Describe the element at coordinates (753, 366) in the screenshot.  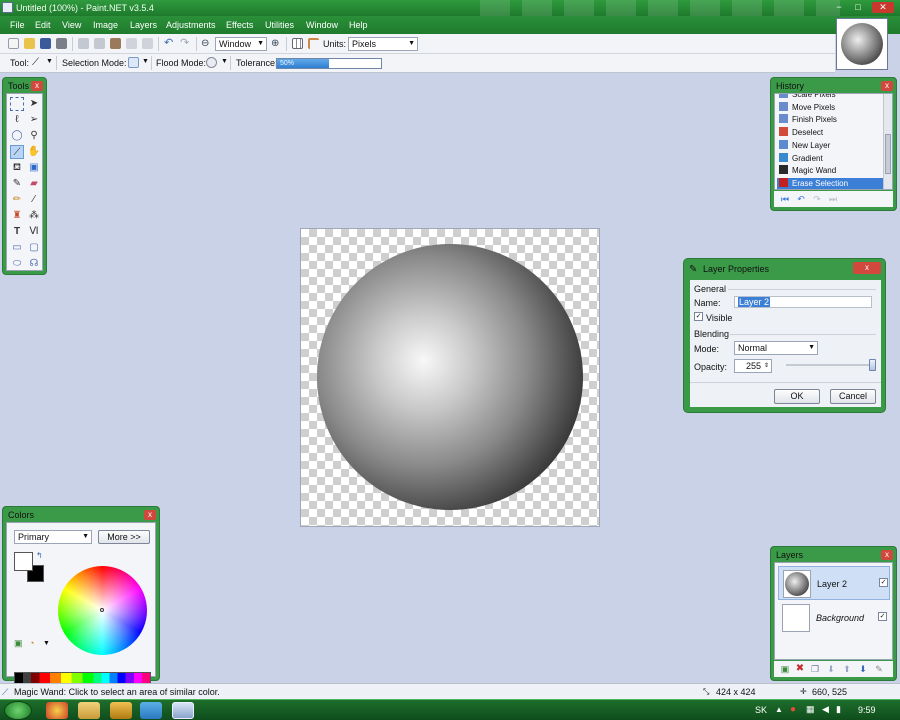
I see `opacity-spinbox: 255 ⇕` at that location.